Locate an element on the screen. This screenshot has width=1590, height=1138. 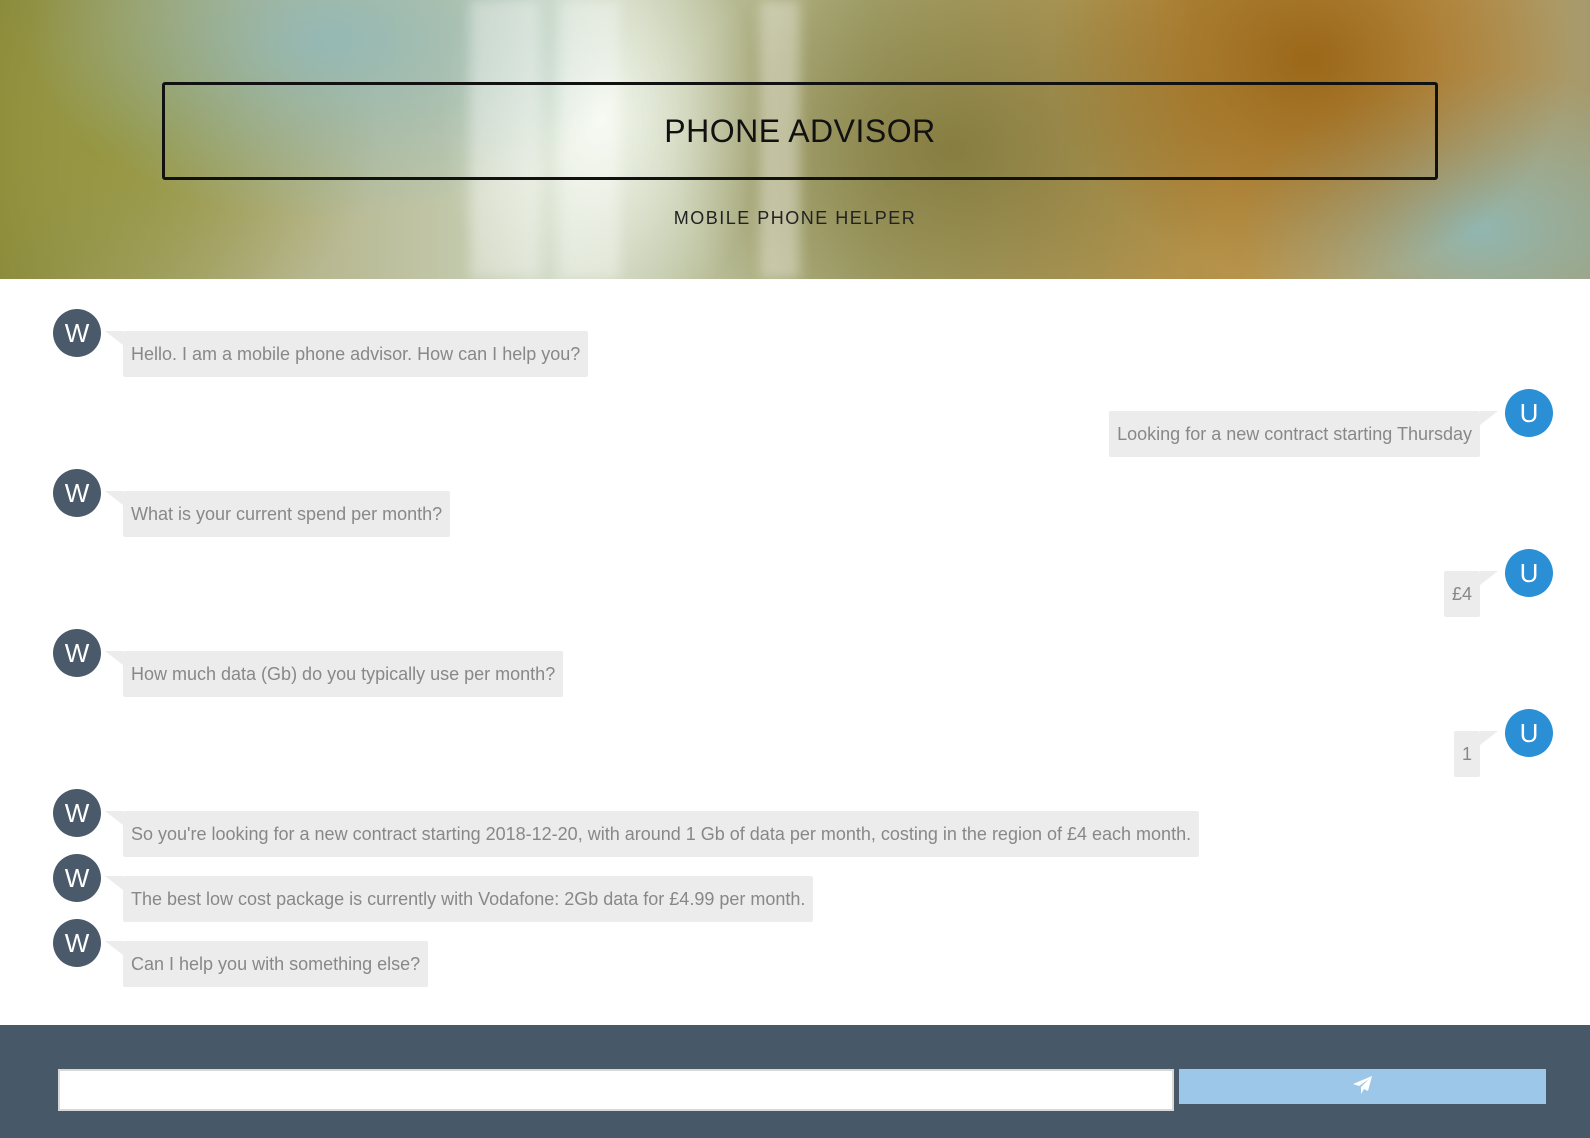
advisor-message: W Can I help you with something else? is located at coordinates (795, 944).